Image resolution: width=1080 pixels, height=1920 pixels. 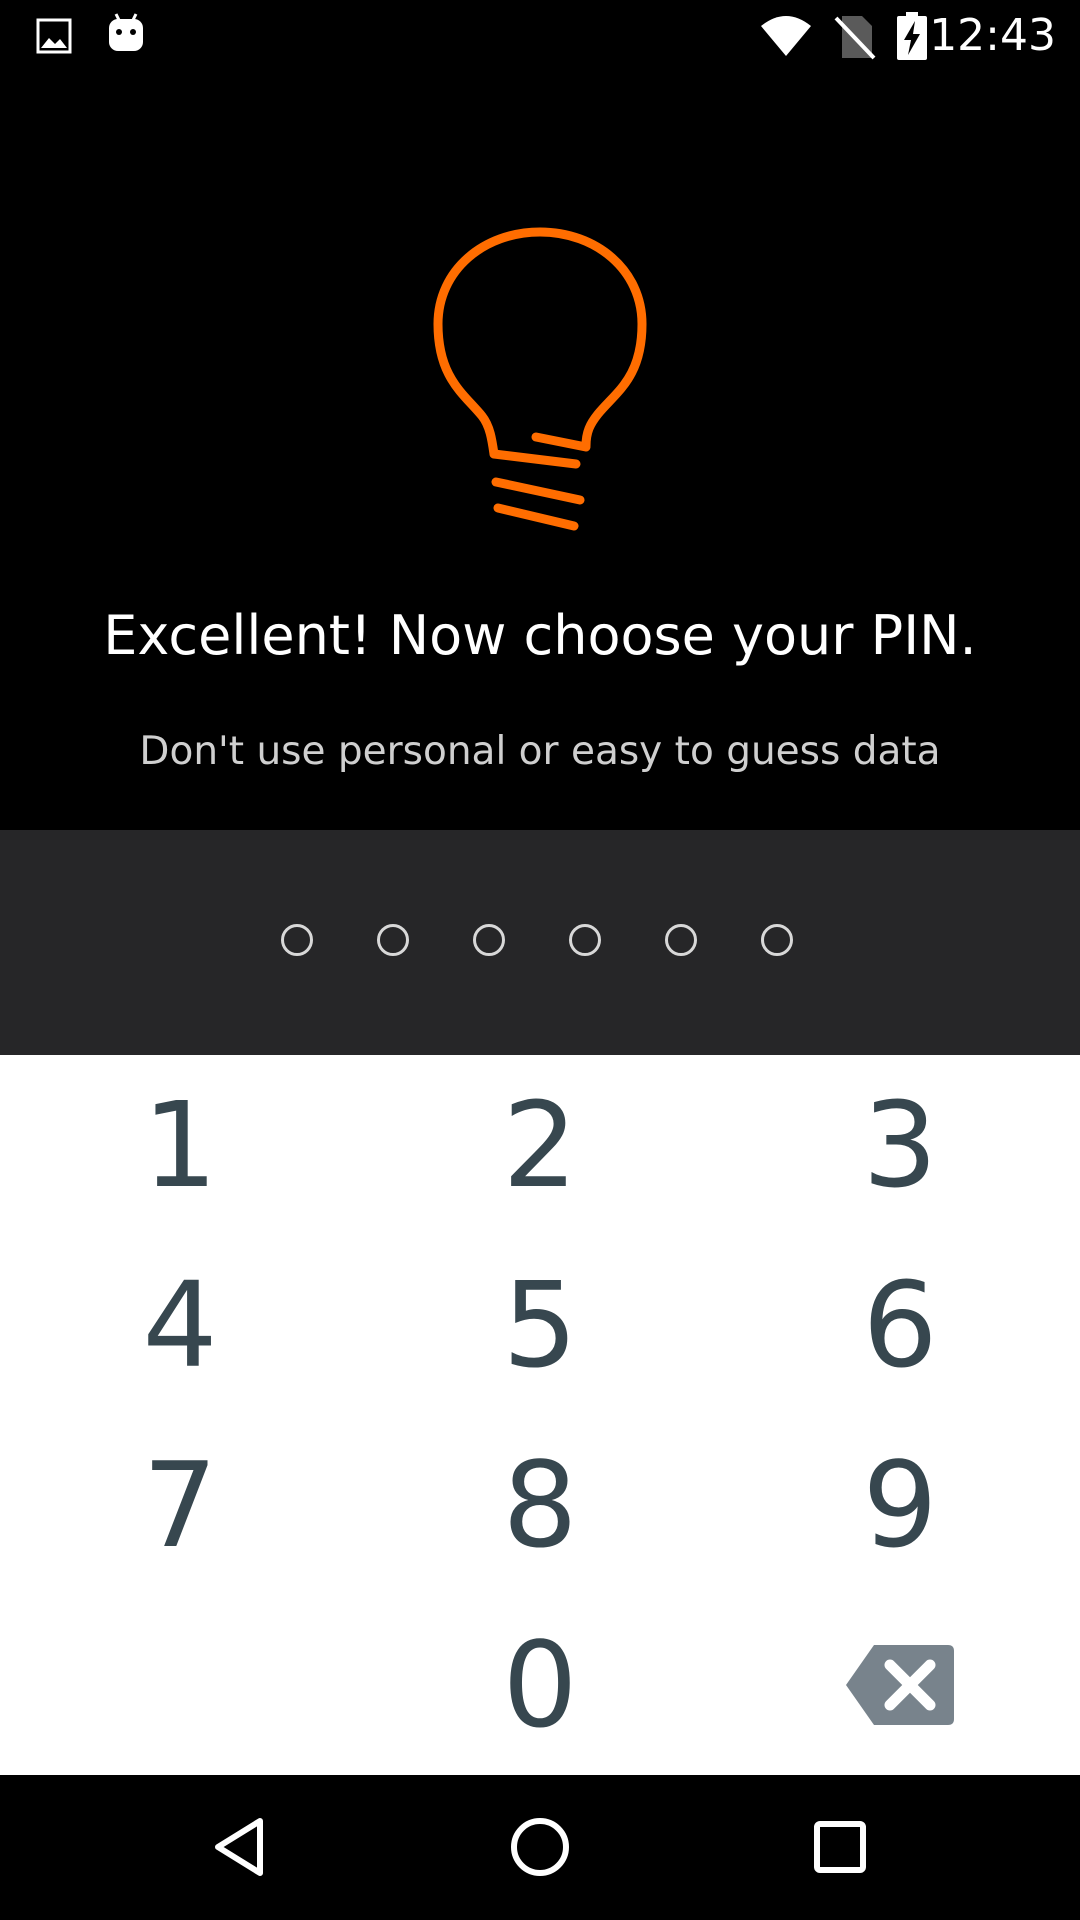 I want to click on key-8: 8, so click(x=540, y=1505).